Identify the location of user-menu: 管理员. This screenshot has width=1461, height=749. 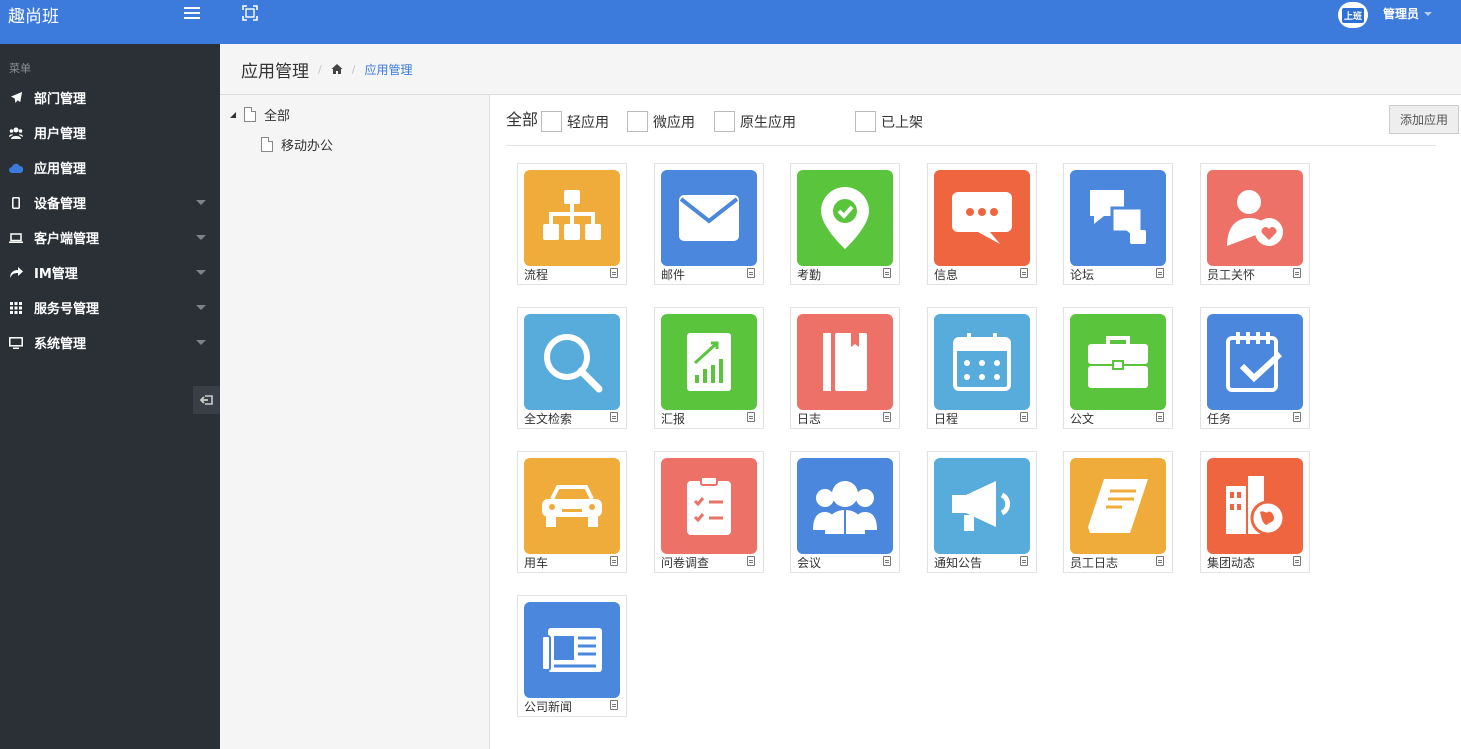
(1408, 13).